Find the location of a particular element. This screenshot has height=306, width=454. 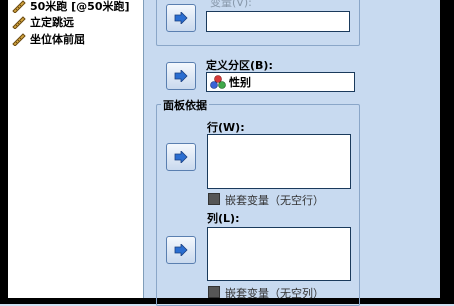

variable-label: 50米跑 [@50米跑] is located at coordinates (80, 6).